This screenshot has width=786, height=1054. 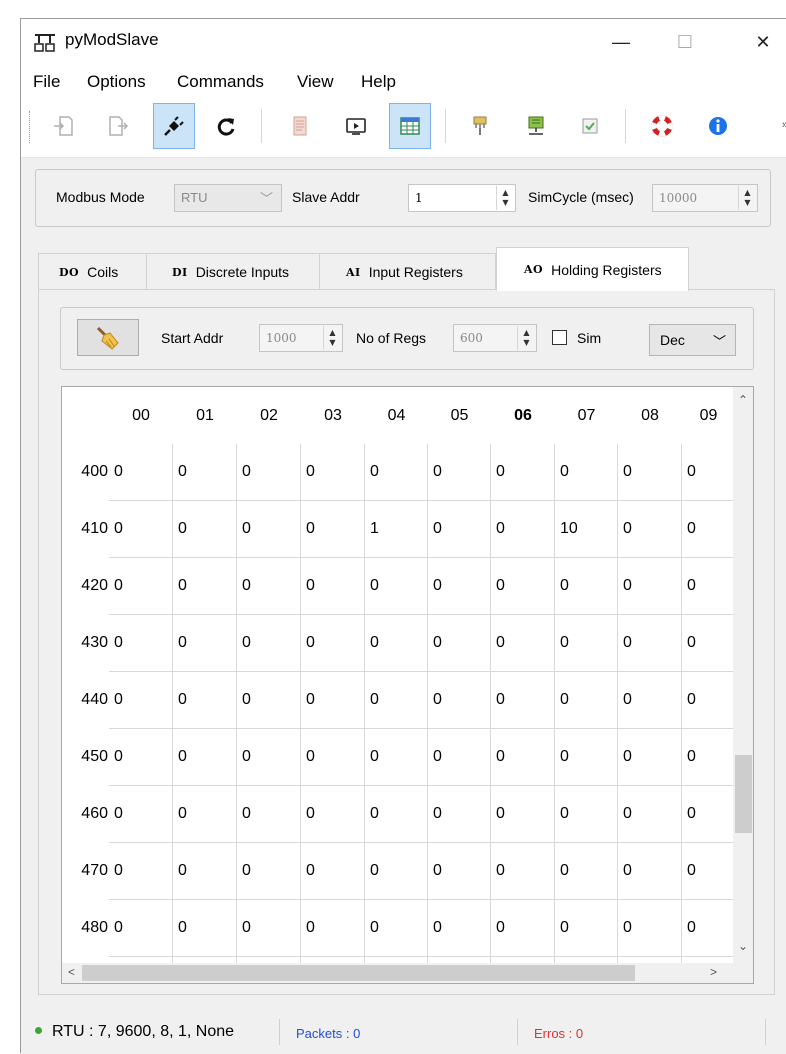 What do you see at coordinates (592, 269) in the screenshot?
I see `tab-holding-registers: AO Holding Registers` at bounding box center [592, 269].